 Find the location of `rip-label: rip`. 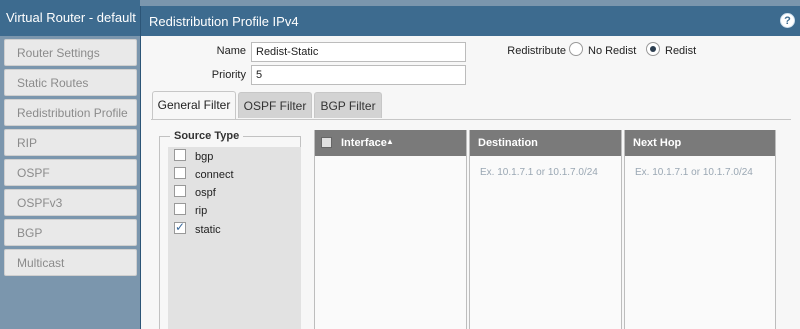

rip-label: rip is located at coordinates (201, 211).